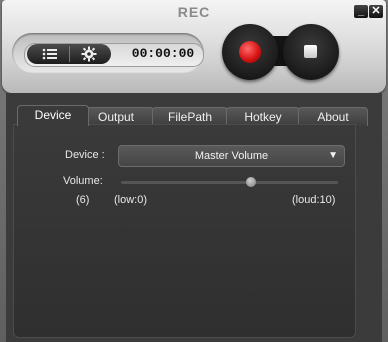 Image resolution: width=388 pixels, height=342 pixels. What do you see at coordinates (229, 182) in the screenshot?
I see `volume-slider-track` at bounding box center [229, 182].